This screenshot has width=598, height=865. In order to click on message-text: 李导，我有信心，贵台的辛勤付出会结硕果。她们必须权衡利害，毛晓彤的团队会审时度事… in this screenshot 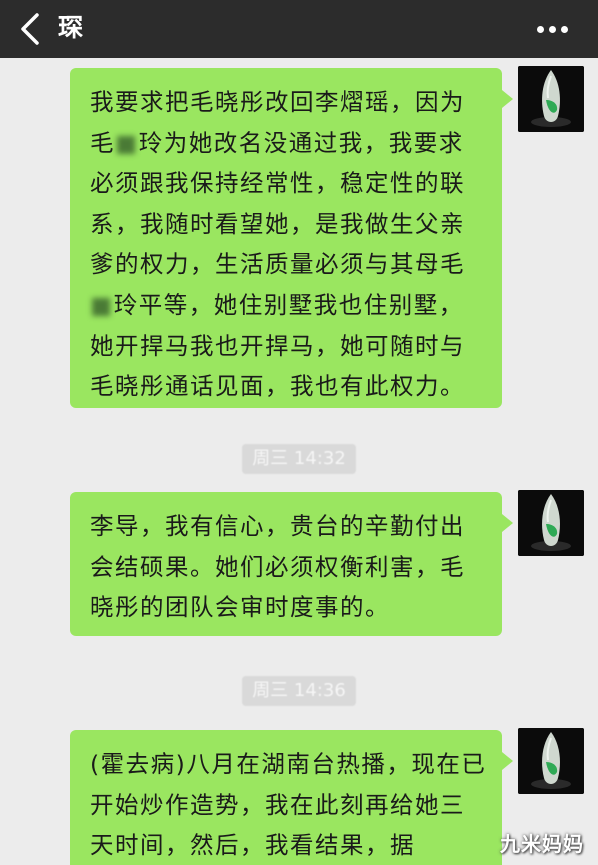, I will do `click(277, 567)`.